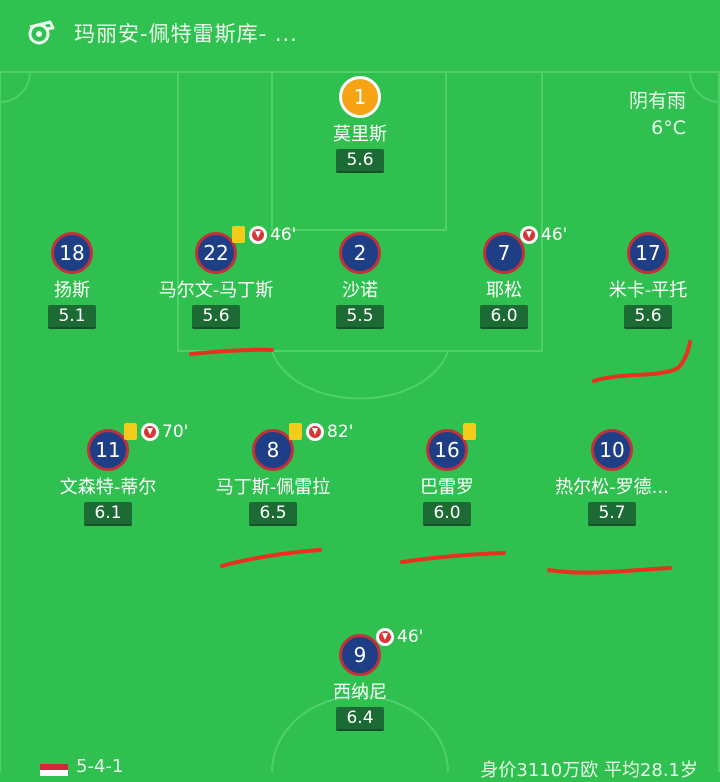 The height and width of the screenshot is (782, 720). Describe the element at coordinates (447, 450) in the screenshot. I see `player-number: 16` at that location.